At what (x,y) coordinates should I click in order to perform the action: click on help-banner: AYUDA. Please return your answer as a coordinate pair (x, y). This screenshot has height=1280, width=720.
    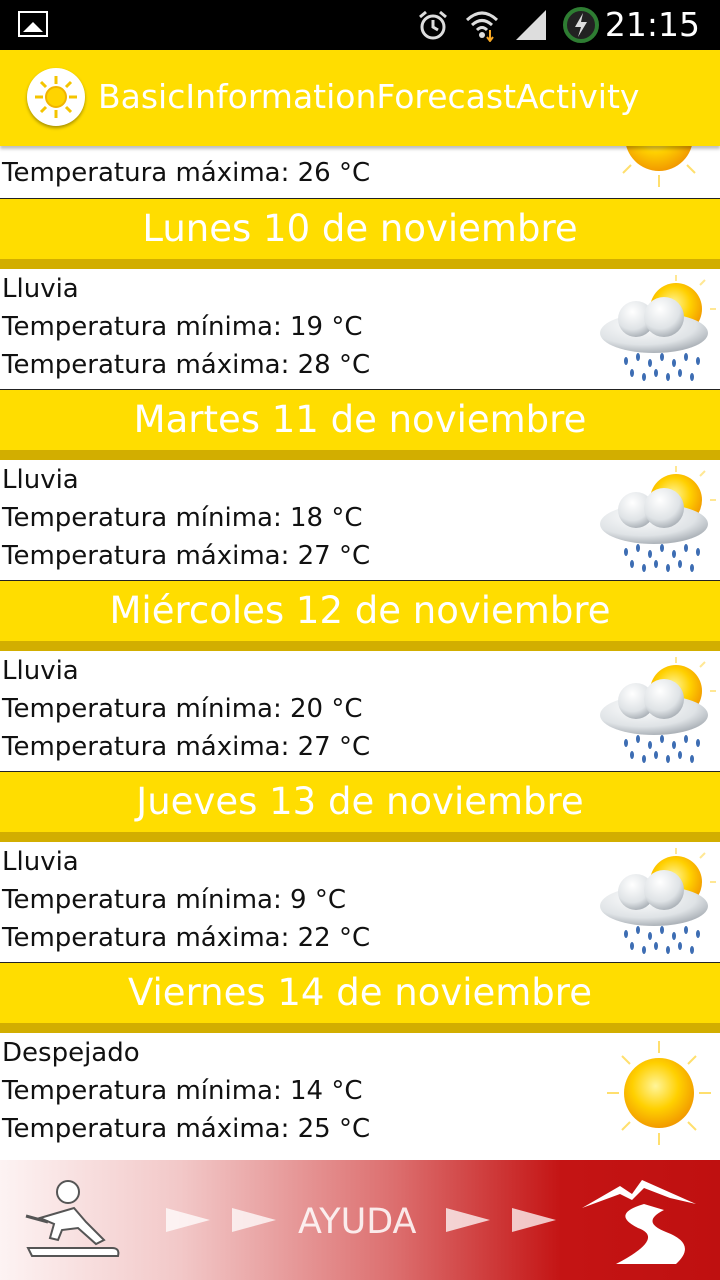
    Looking at the image, I should click on (360, 1220).